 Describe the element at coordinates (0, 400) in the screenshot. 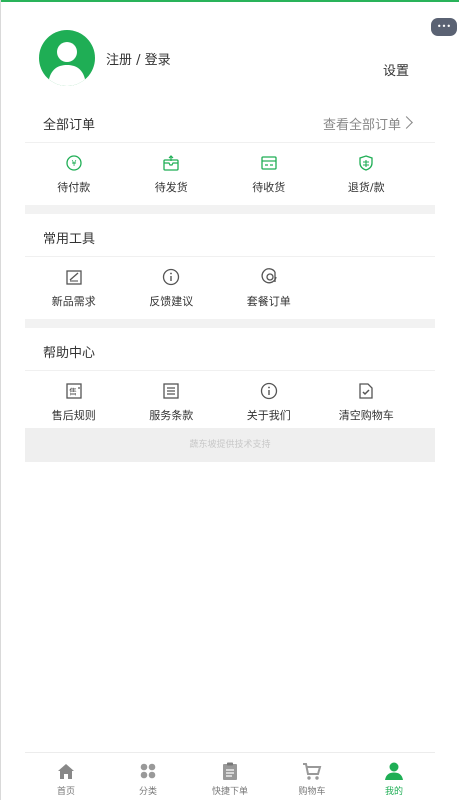

I see `left-border-line` at that location.